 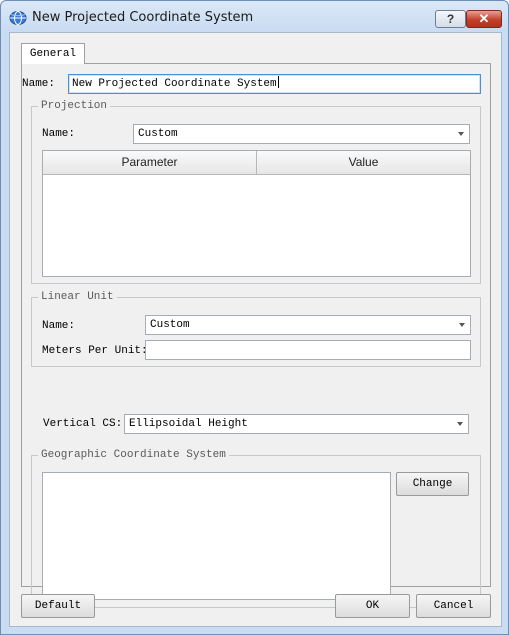 What do you see at coordinates (308, 325) in the screenshot?
I see `linear-unit-name-dropdown: Custom` at bounding box center [308, 325].